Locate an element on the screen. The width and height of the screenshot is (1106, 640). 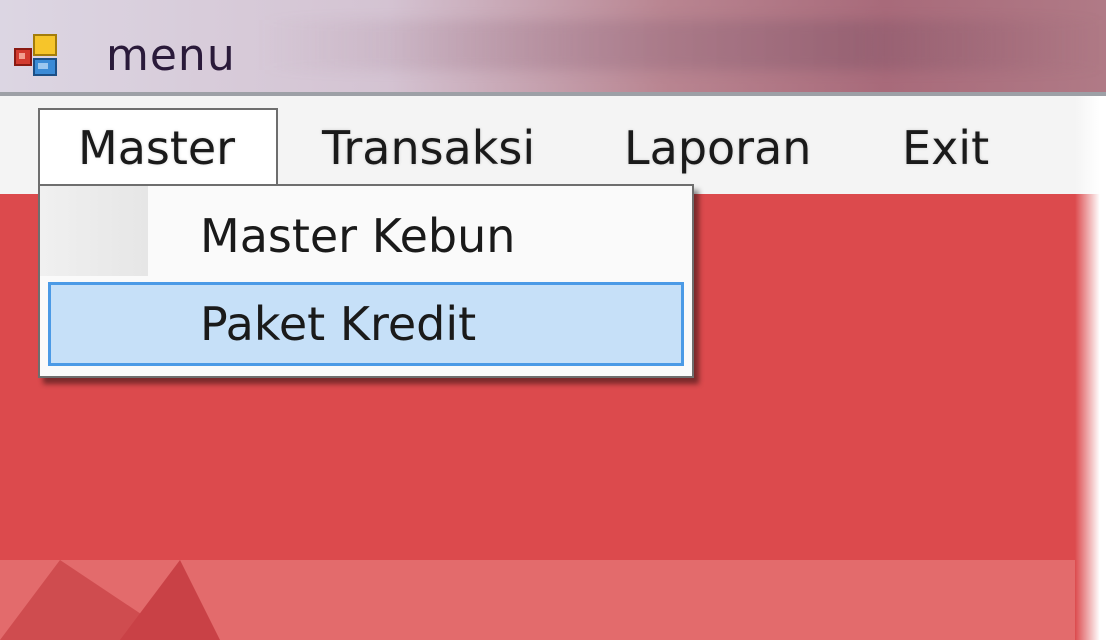
background-logo-shape is located at coordinates (170, 600).